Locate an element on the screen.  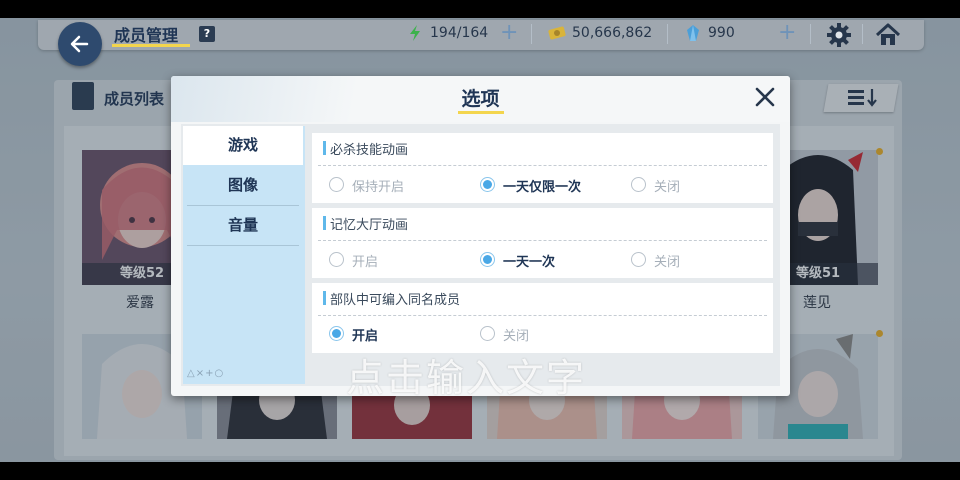
tab-divider is located at coordinates (243, 245).